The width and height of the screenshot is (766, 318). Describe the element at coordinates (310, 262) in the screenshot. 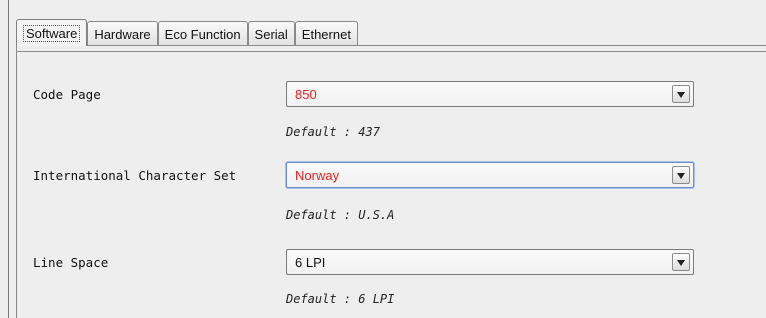

I see `line-space-value: 6 LPI` at that location.